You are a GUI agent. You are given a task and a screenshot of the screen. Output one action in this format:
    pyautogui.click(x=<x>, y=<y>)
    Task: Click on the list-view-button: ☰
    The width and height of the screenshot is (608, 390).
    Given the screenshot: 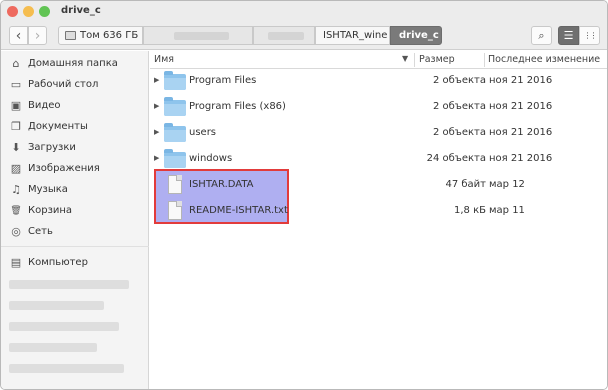 What is the action you would take?
    pyautogui.click(x=568, y=35)
    